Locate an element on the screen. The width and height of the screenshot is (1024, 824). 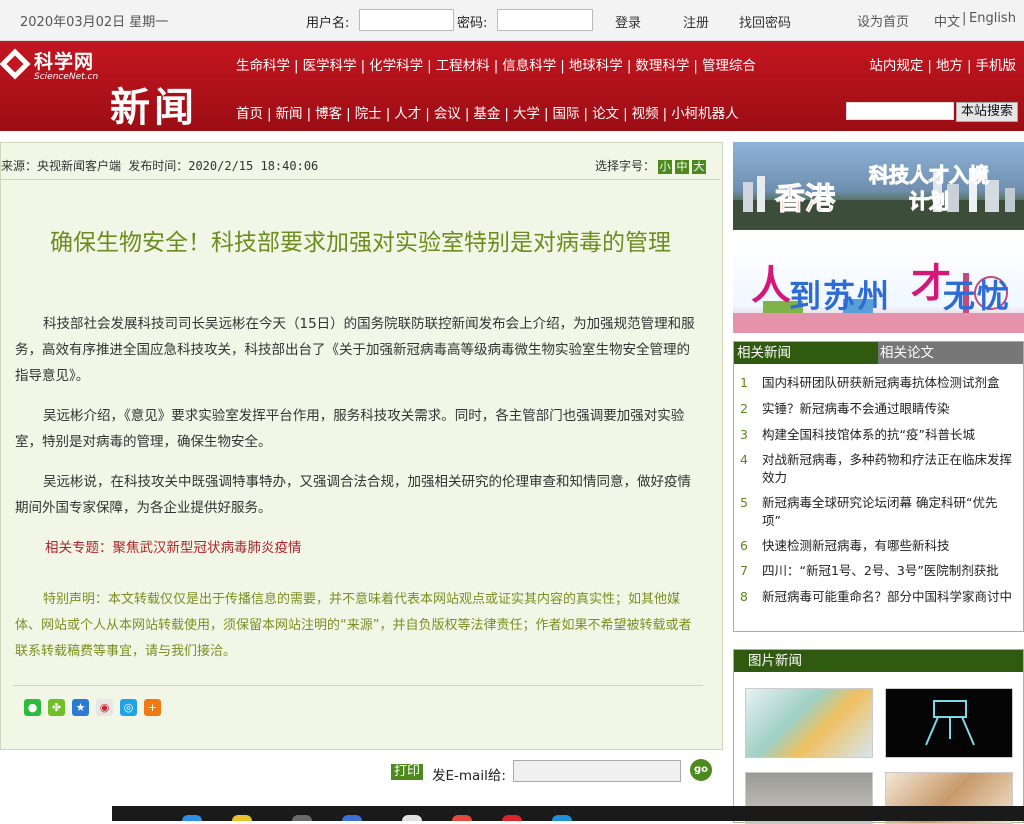
nav-life-science: 生命科学 is located at coordinates (263, 66).